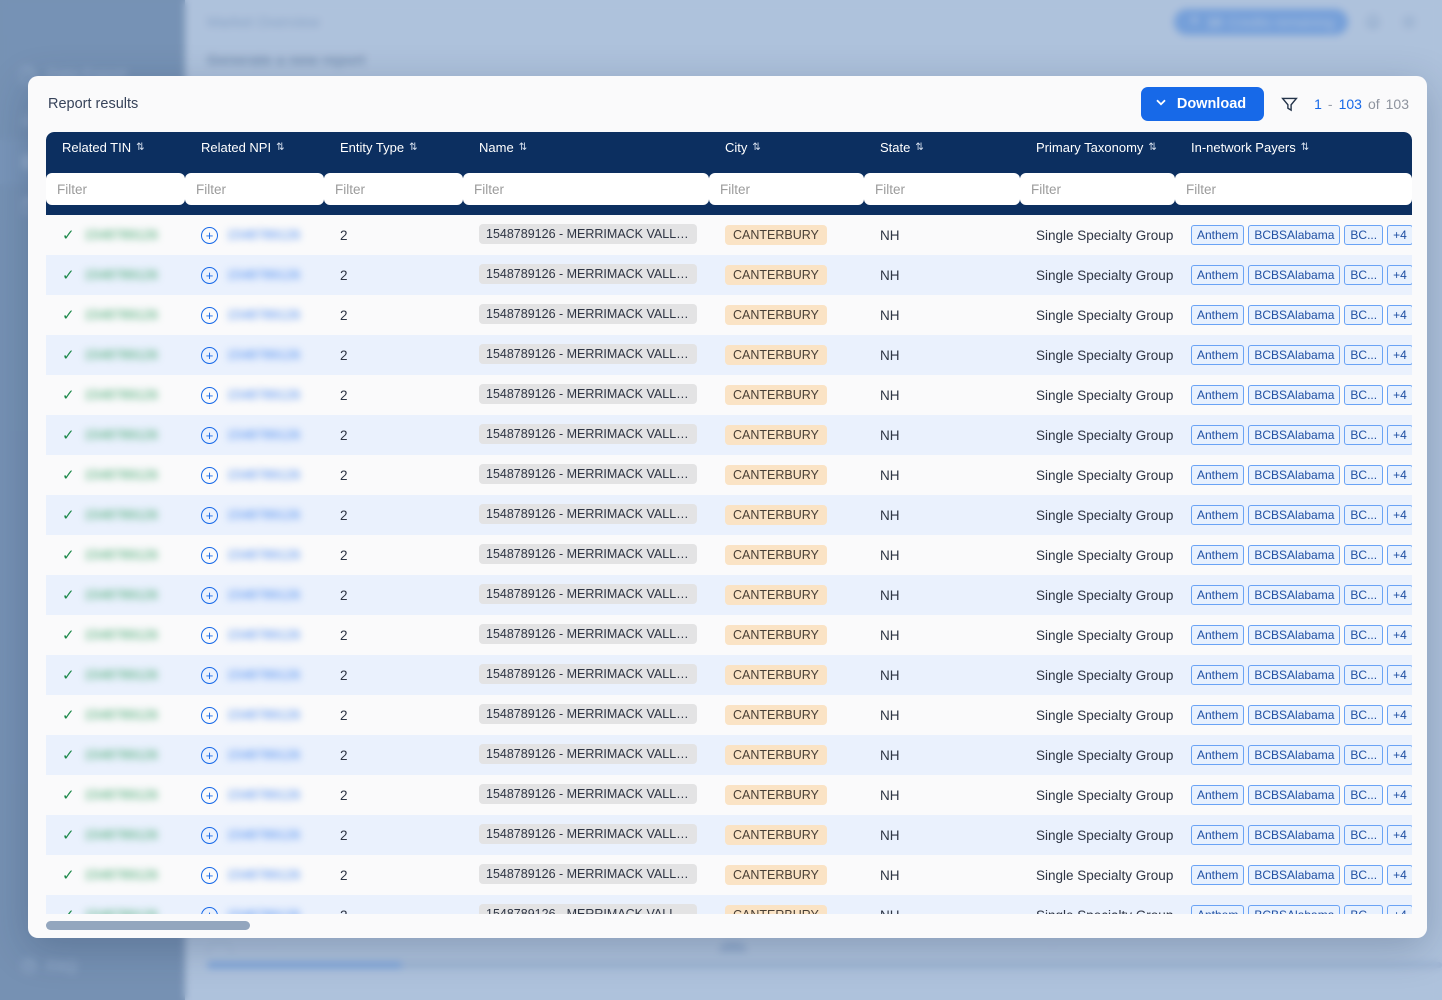 Image resolution: width=1442 pixels, height=1000 pixels. I want to click on filter-input-entity_type, so click(393, 189).